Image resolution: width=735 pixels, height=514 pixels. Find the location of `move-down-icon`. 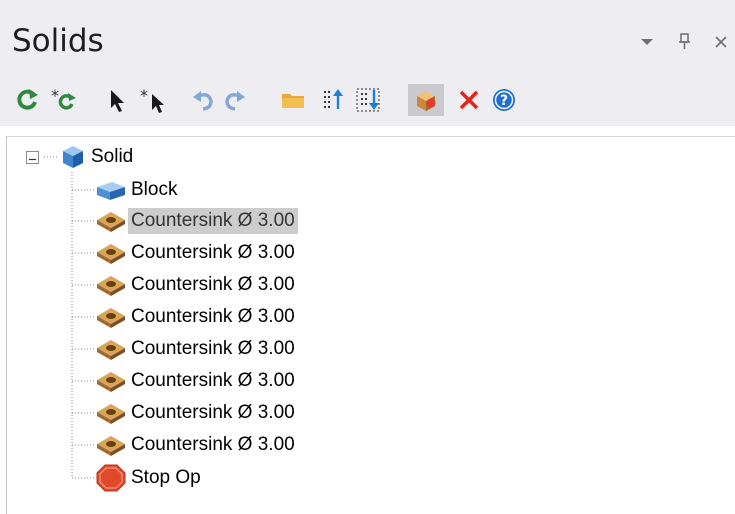

move-down-icon is located at coordinates (369, 100).